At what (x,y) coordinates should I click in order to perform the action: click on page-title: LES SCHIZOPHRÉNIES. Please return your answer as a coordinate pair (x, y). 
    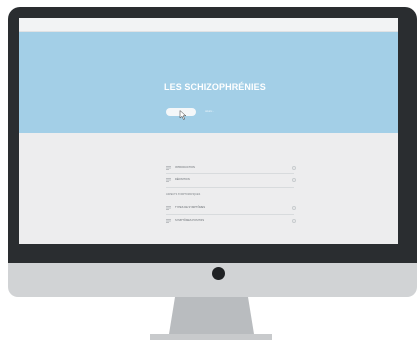
    Looking at the image, I should click on (215, 87).